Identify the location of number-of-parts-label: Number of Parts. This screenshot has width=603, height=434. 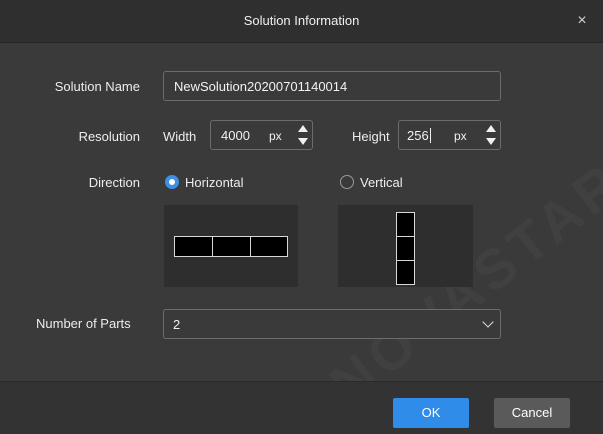
(83, 323).